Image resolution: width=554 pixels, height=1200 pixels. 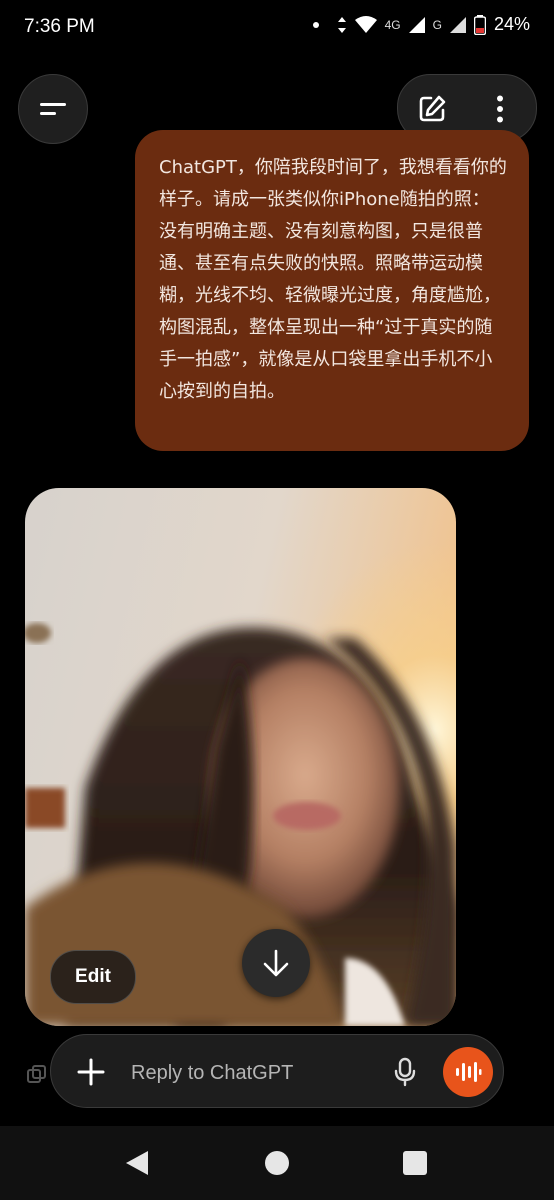 I want to click on signal-secondary-icon, so click(x=457, y=24).